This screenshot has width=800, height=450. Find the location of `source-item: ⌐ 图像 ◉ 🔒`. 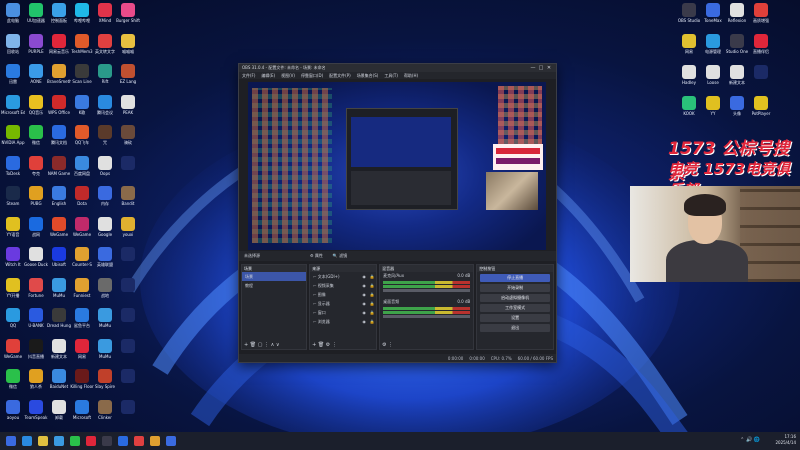

source-item: ⌐ 图像 ◉ 🔒 is located at coordinates (343, 294).